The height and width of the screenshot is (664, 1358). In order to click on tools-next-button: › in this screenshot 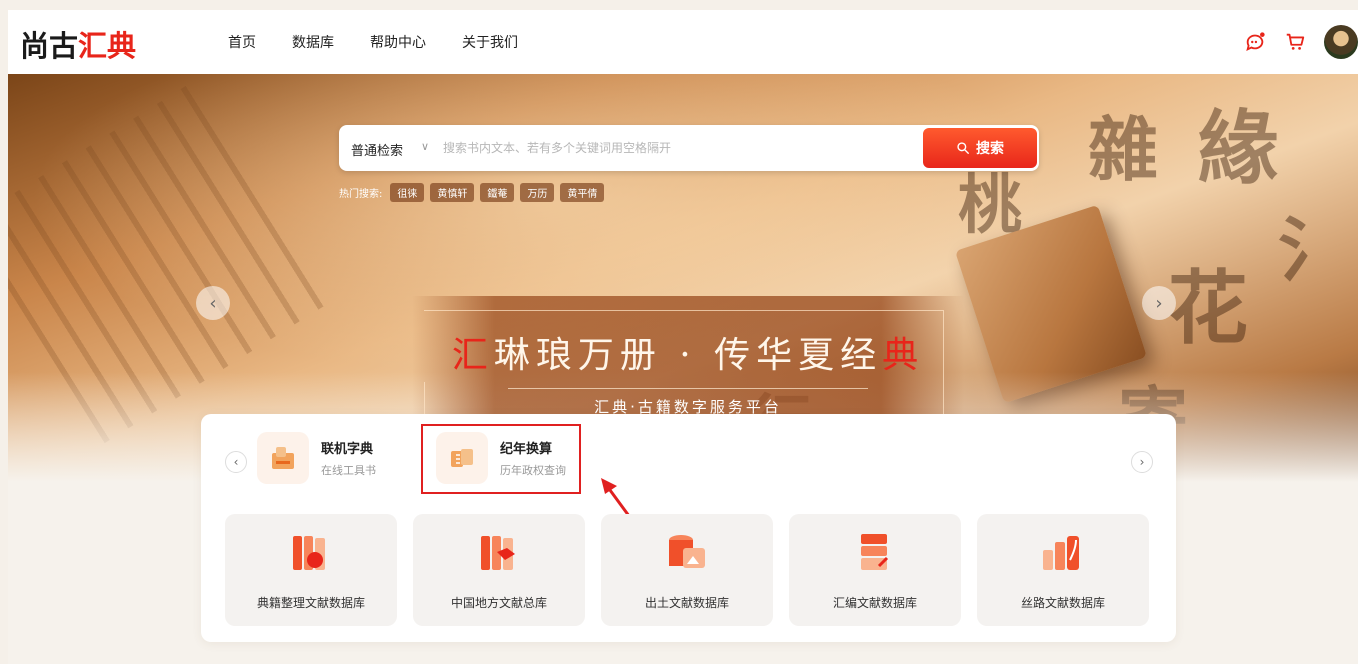, I will do `click(1142, 462)`.